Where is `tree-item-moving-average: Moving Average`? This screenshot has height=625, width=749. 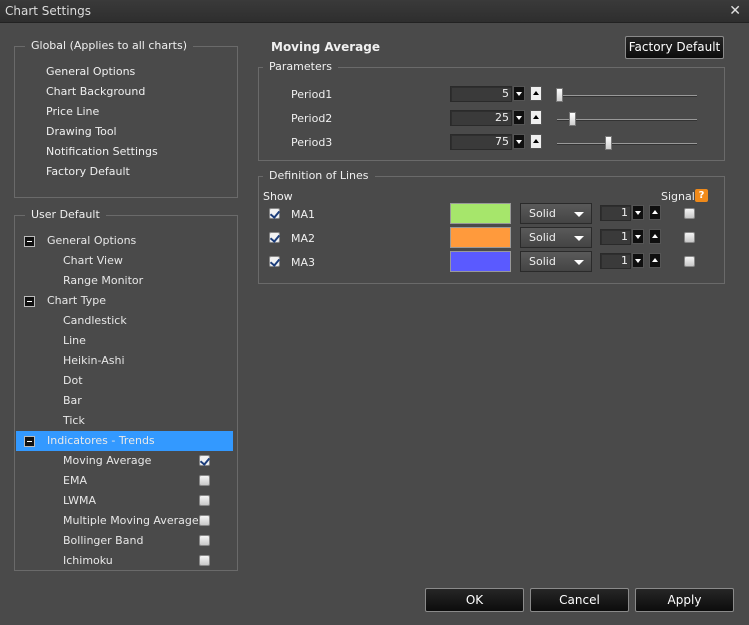
tree-item-moving-average: Moving Average is located at coordinates (124, 461).